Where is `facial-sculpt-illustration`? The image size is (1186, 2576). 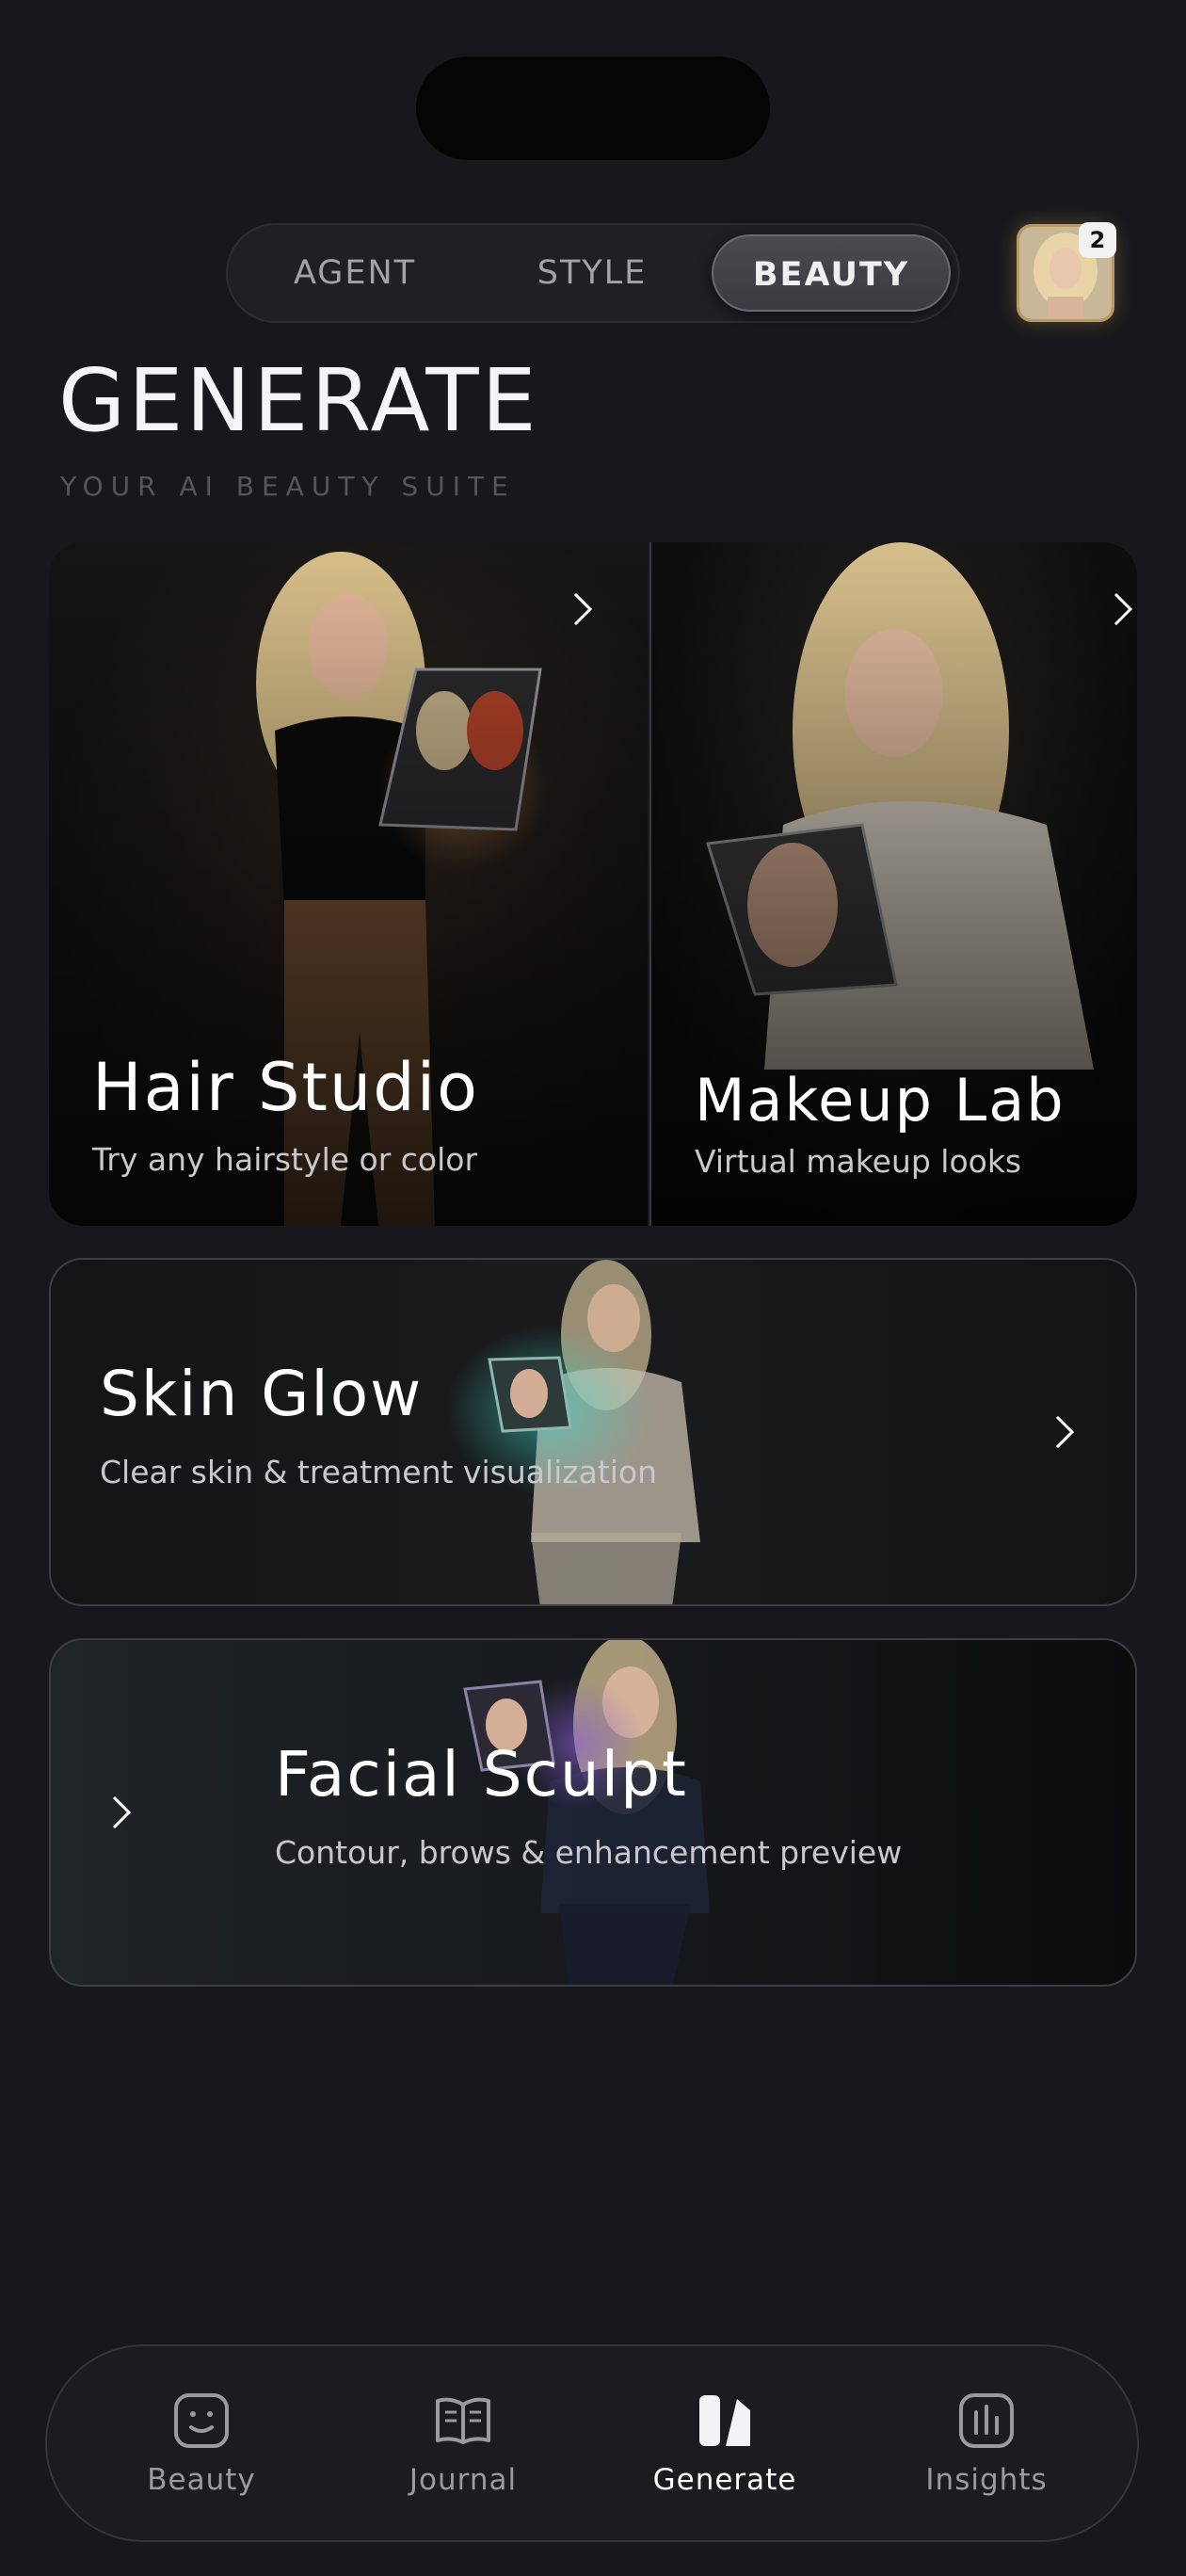 facial-sculpt-illustration is located at coordinates (586, 1812).